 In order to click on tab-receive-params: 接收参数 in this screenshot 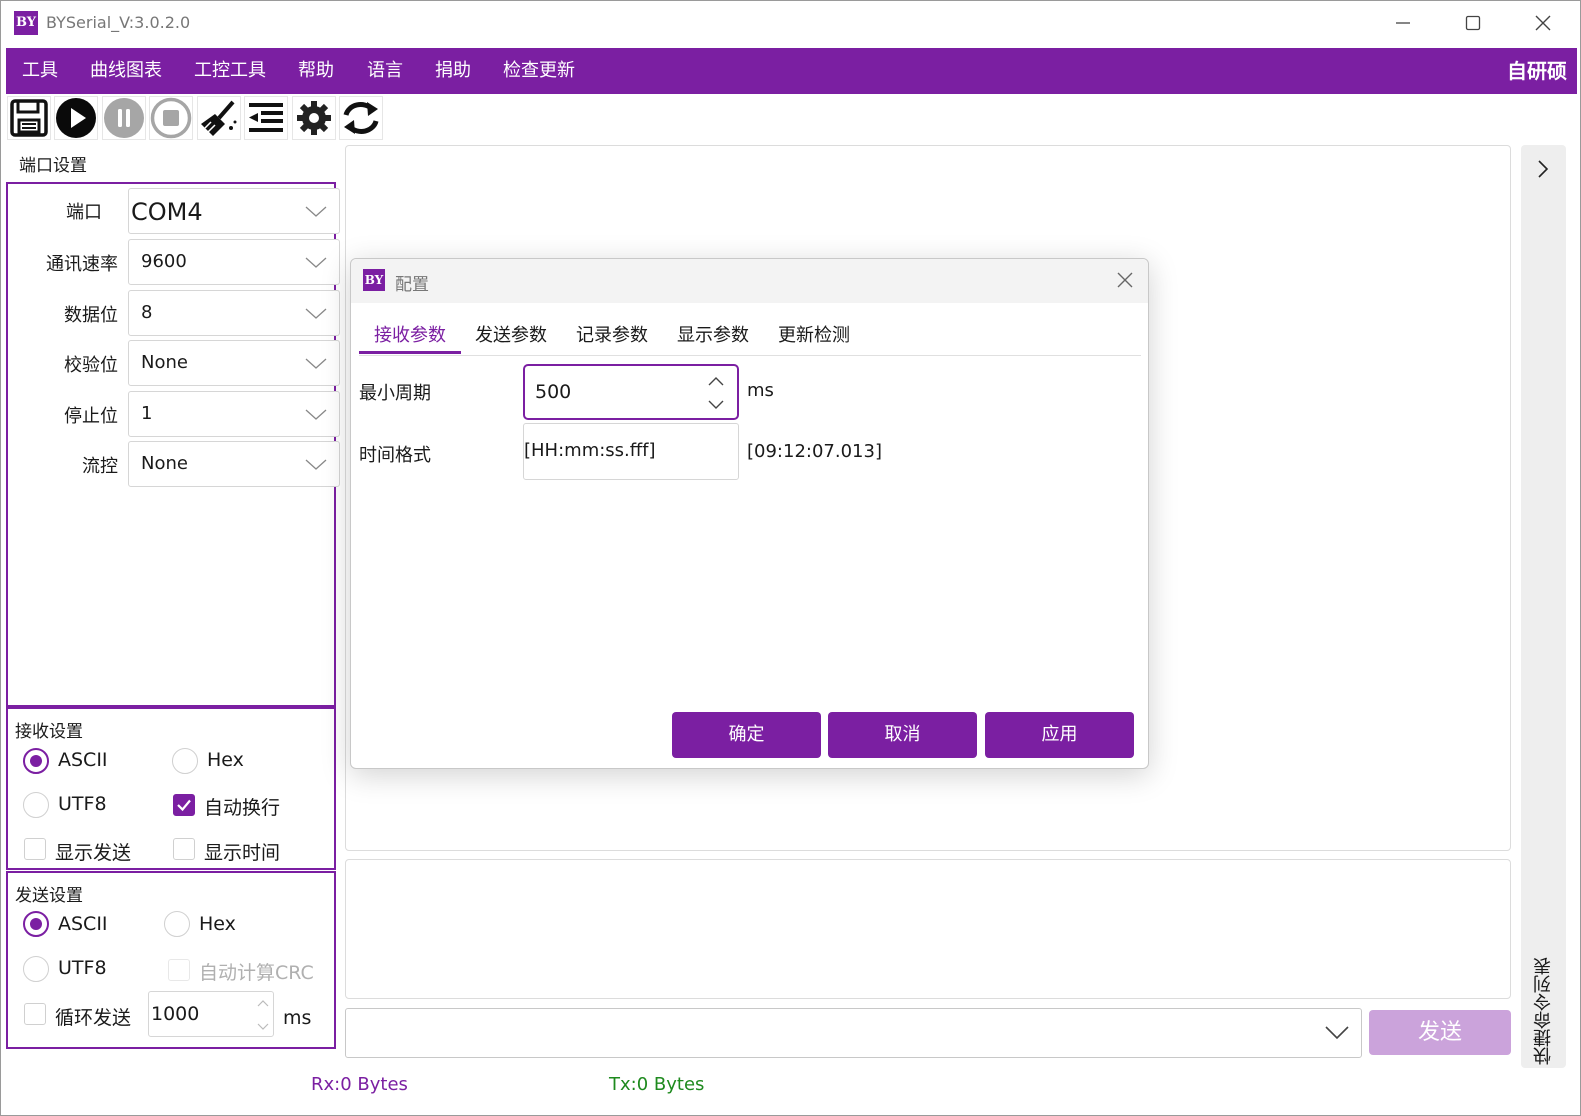, I will do `click(410, 334)`.